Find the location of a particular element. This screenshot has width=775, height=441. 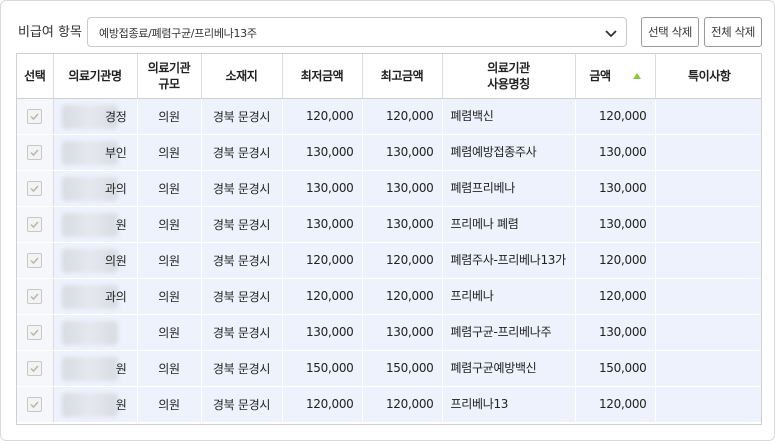

header-use-name: 의료기관 사용명칭 is located at coordinates (509, 76).